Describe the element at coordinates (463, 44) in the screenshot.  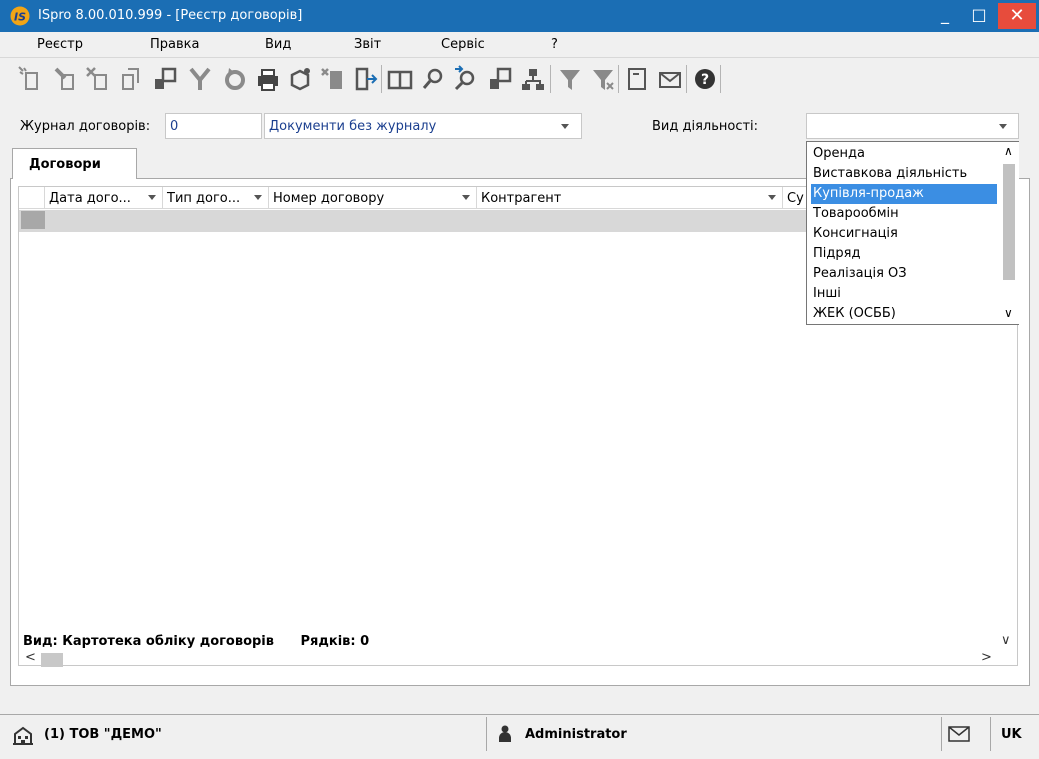
I see `menu-service: Сервіс` at that location.